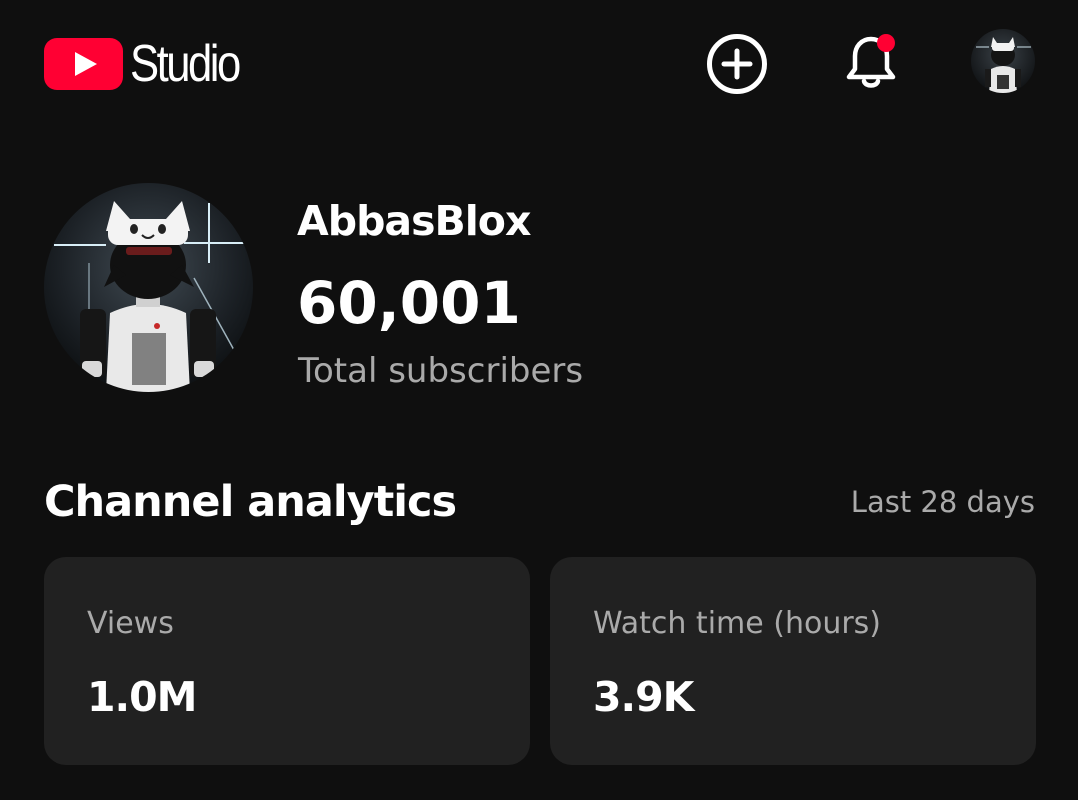  I want to click on studio-logo-text: Studio, so click(185, 64).